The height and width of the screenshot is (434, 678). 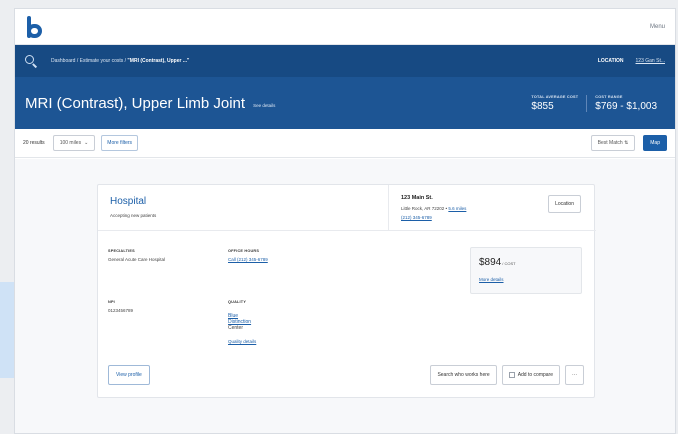 What do you see at coordinates (425, 208) in the screenshot?
I see `city-text: Little Rock, AR 72202 •` at bounding box center [425, 208].